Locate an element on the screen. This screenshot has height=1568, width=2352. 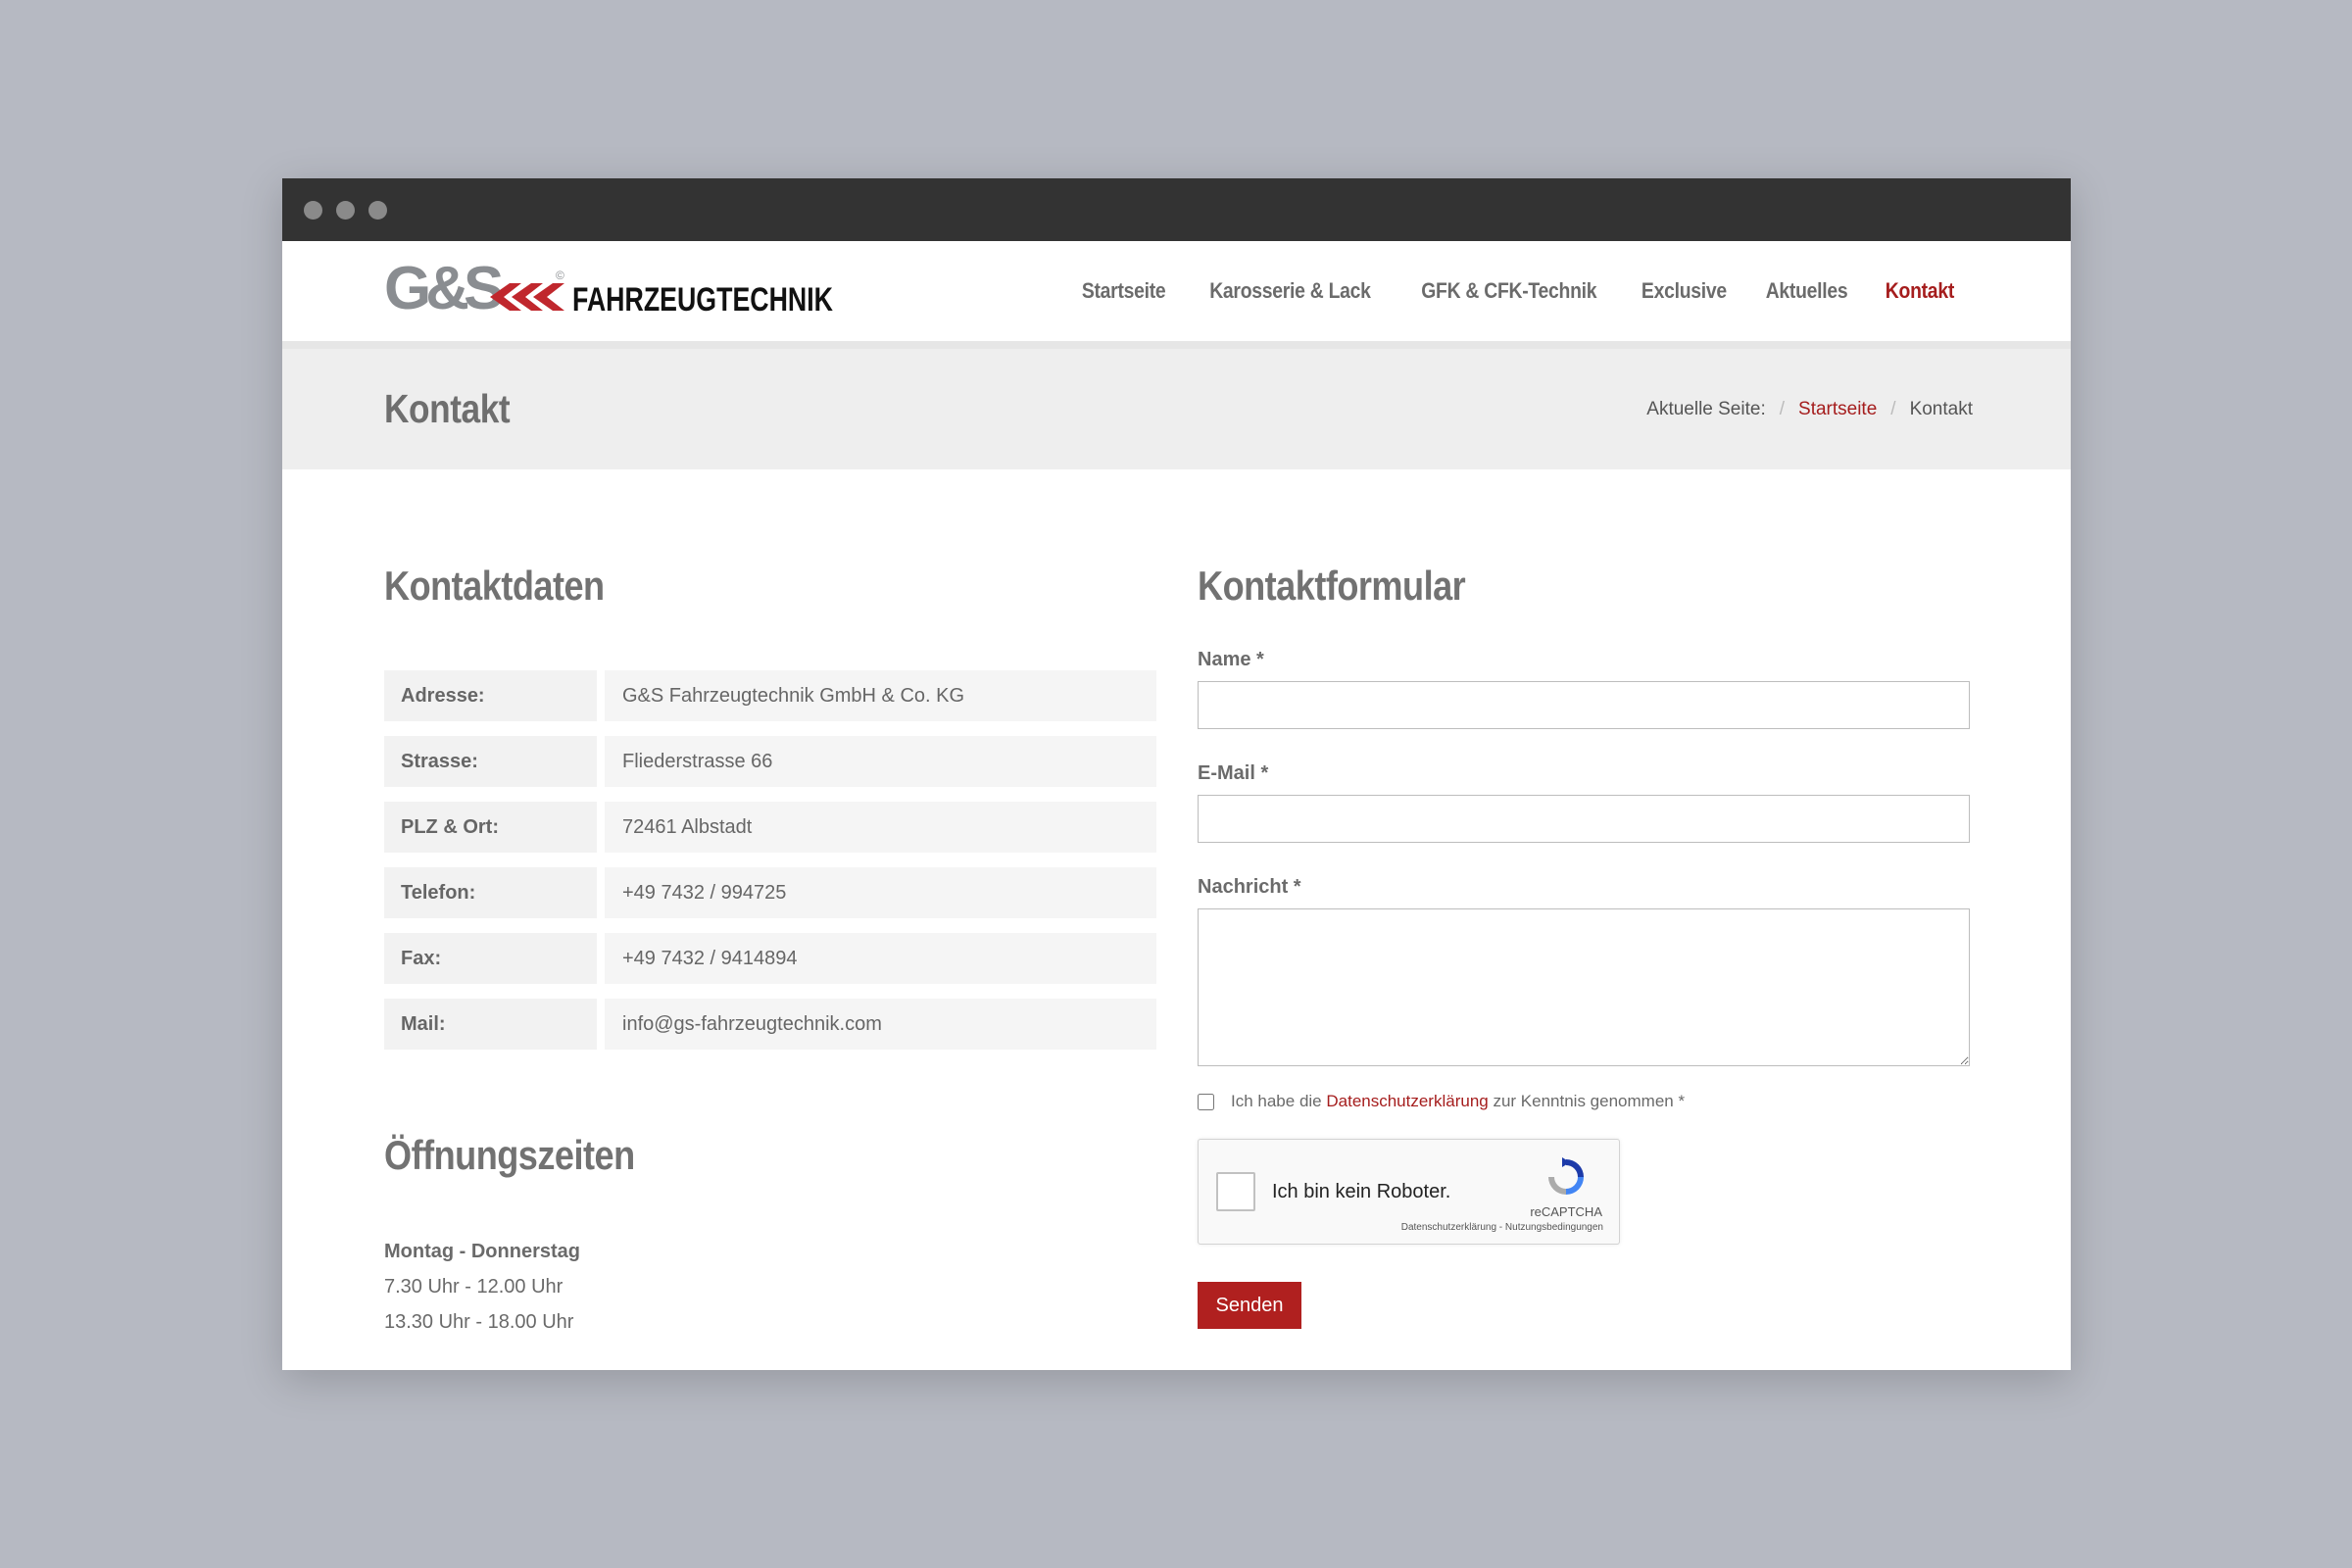
row-value: +49 7432 / 994725 is located at coordinates (880, 892).